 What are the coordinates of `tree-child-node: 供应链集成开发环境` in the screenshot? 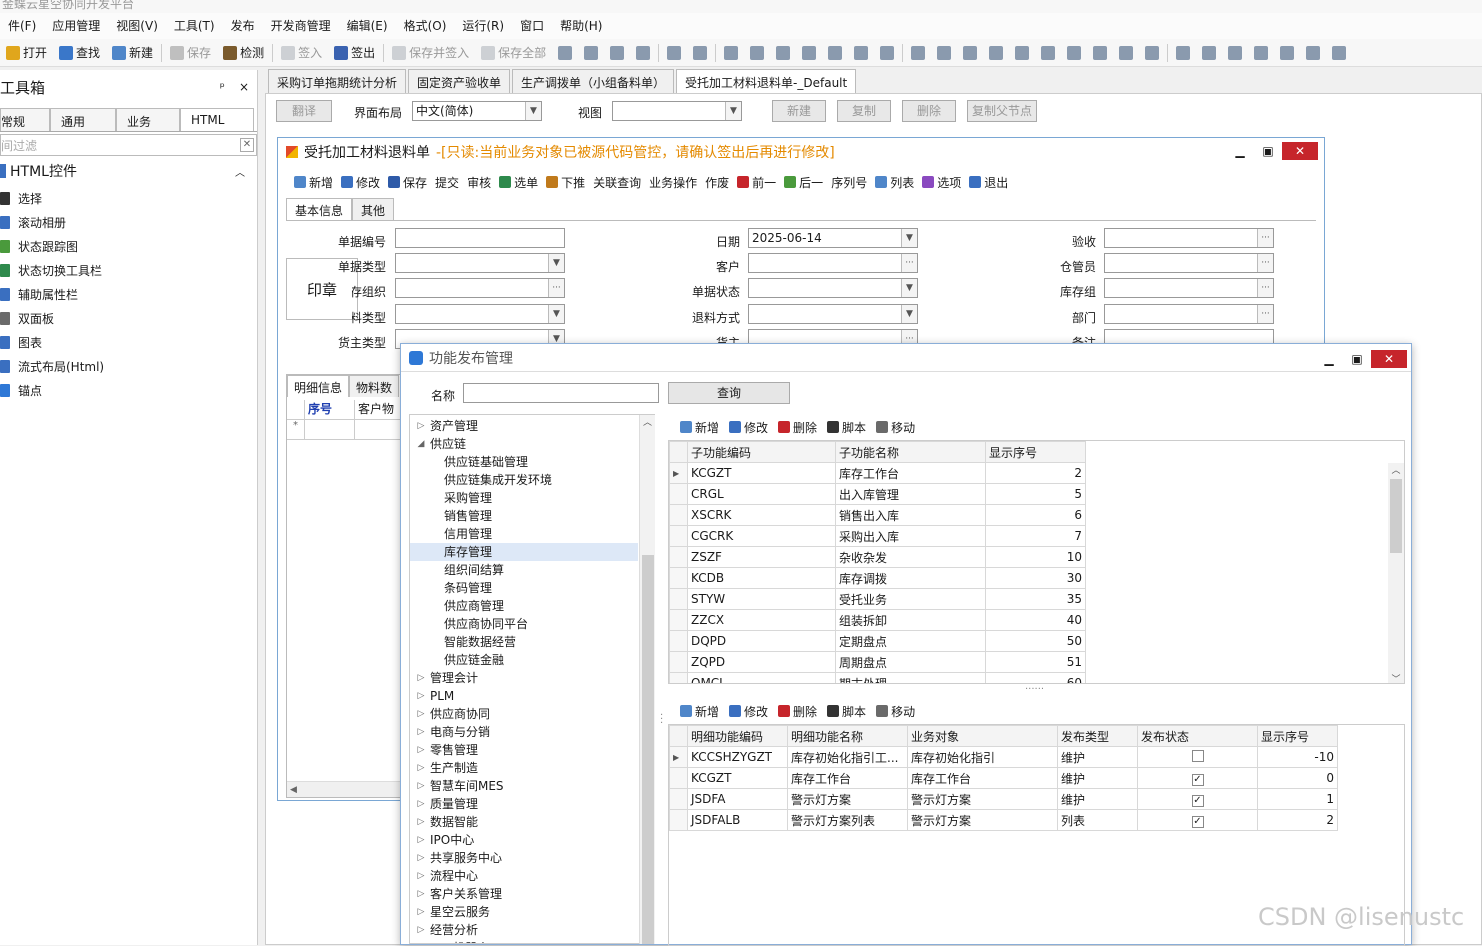 It's located at (532, 480).